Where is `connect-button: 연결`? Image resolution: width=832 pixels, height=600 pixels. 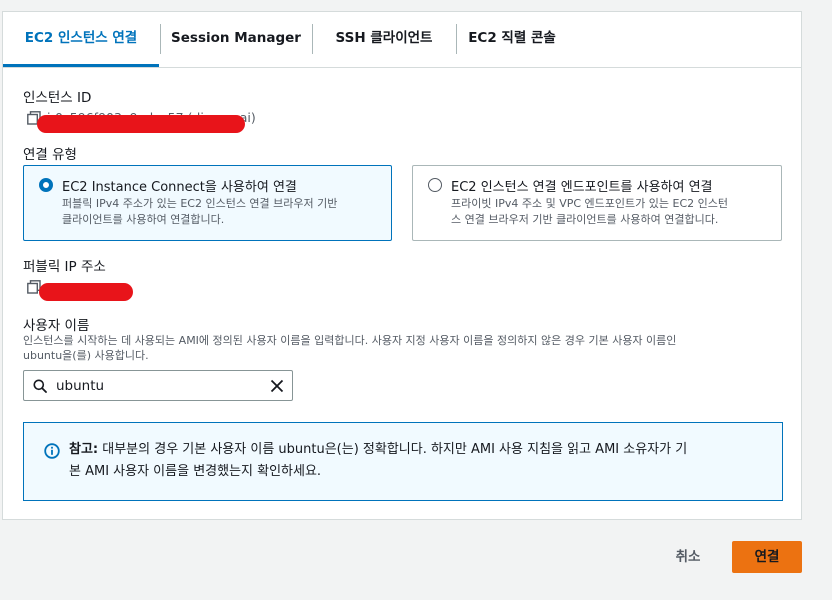 connect-button: 연결 is located at coordinates (767, 557).